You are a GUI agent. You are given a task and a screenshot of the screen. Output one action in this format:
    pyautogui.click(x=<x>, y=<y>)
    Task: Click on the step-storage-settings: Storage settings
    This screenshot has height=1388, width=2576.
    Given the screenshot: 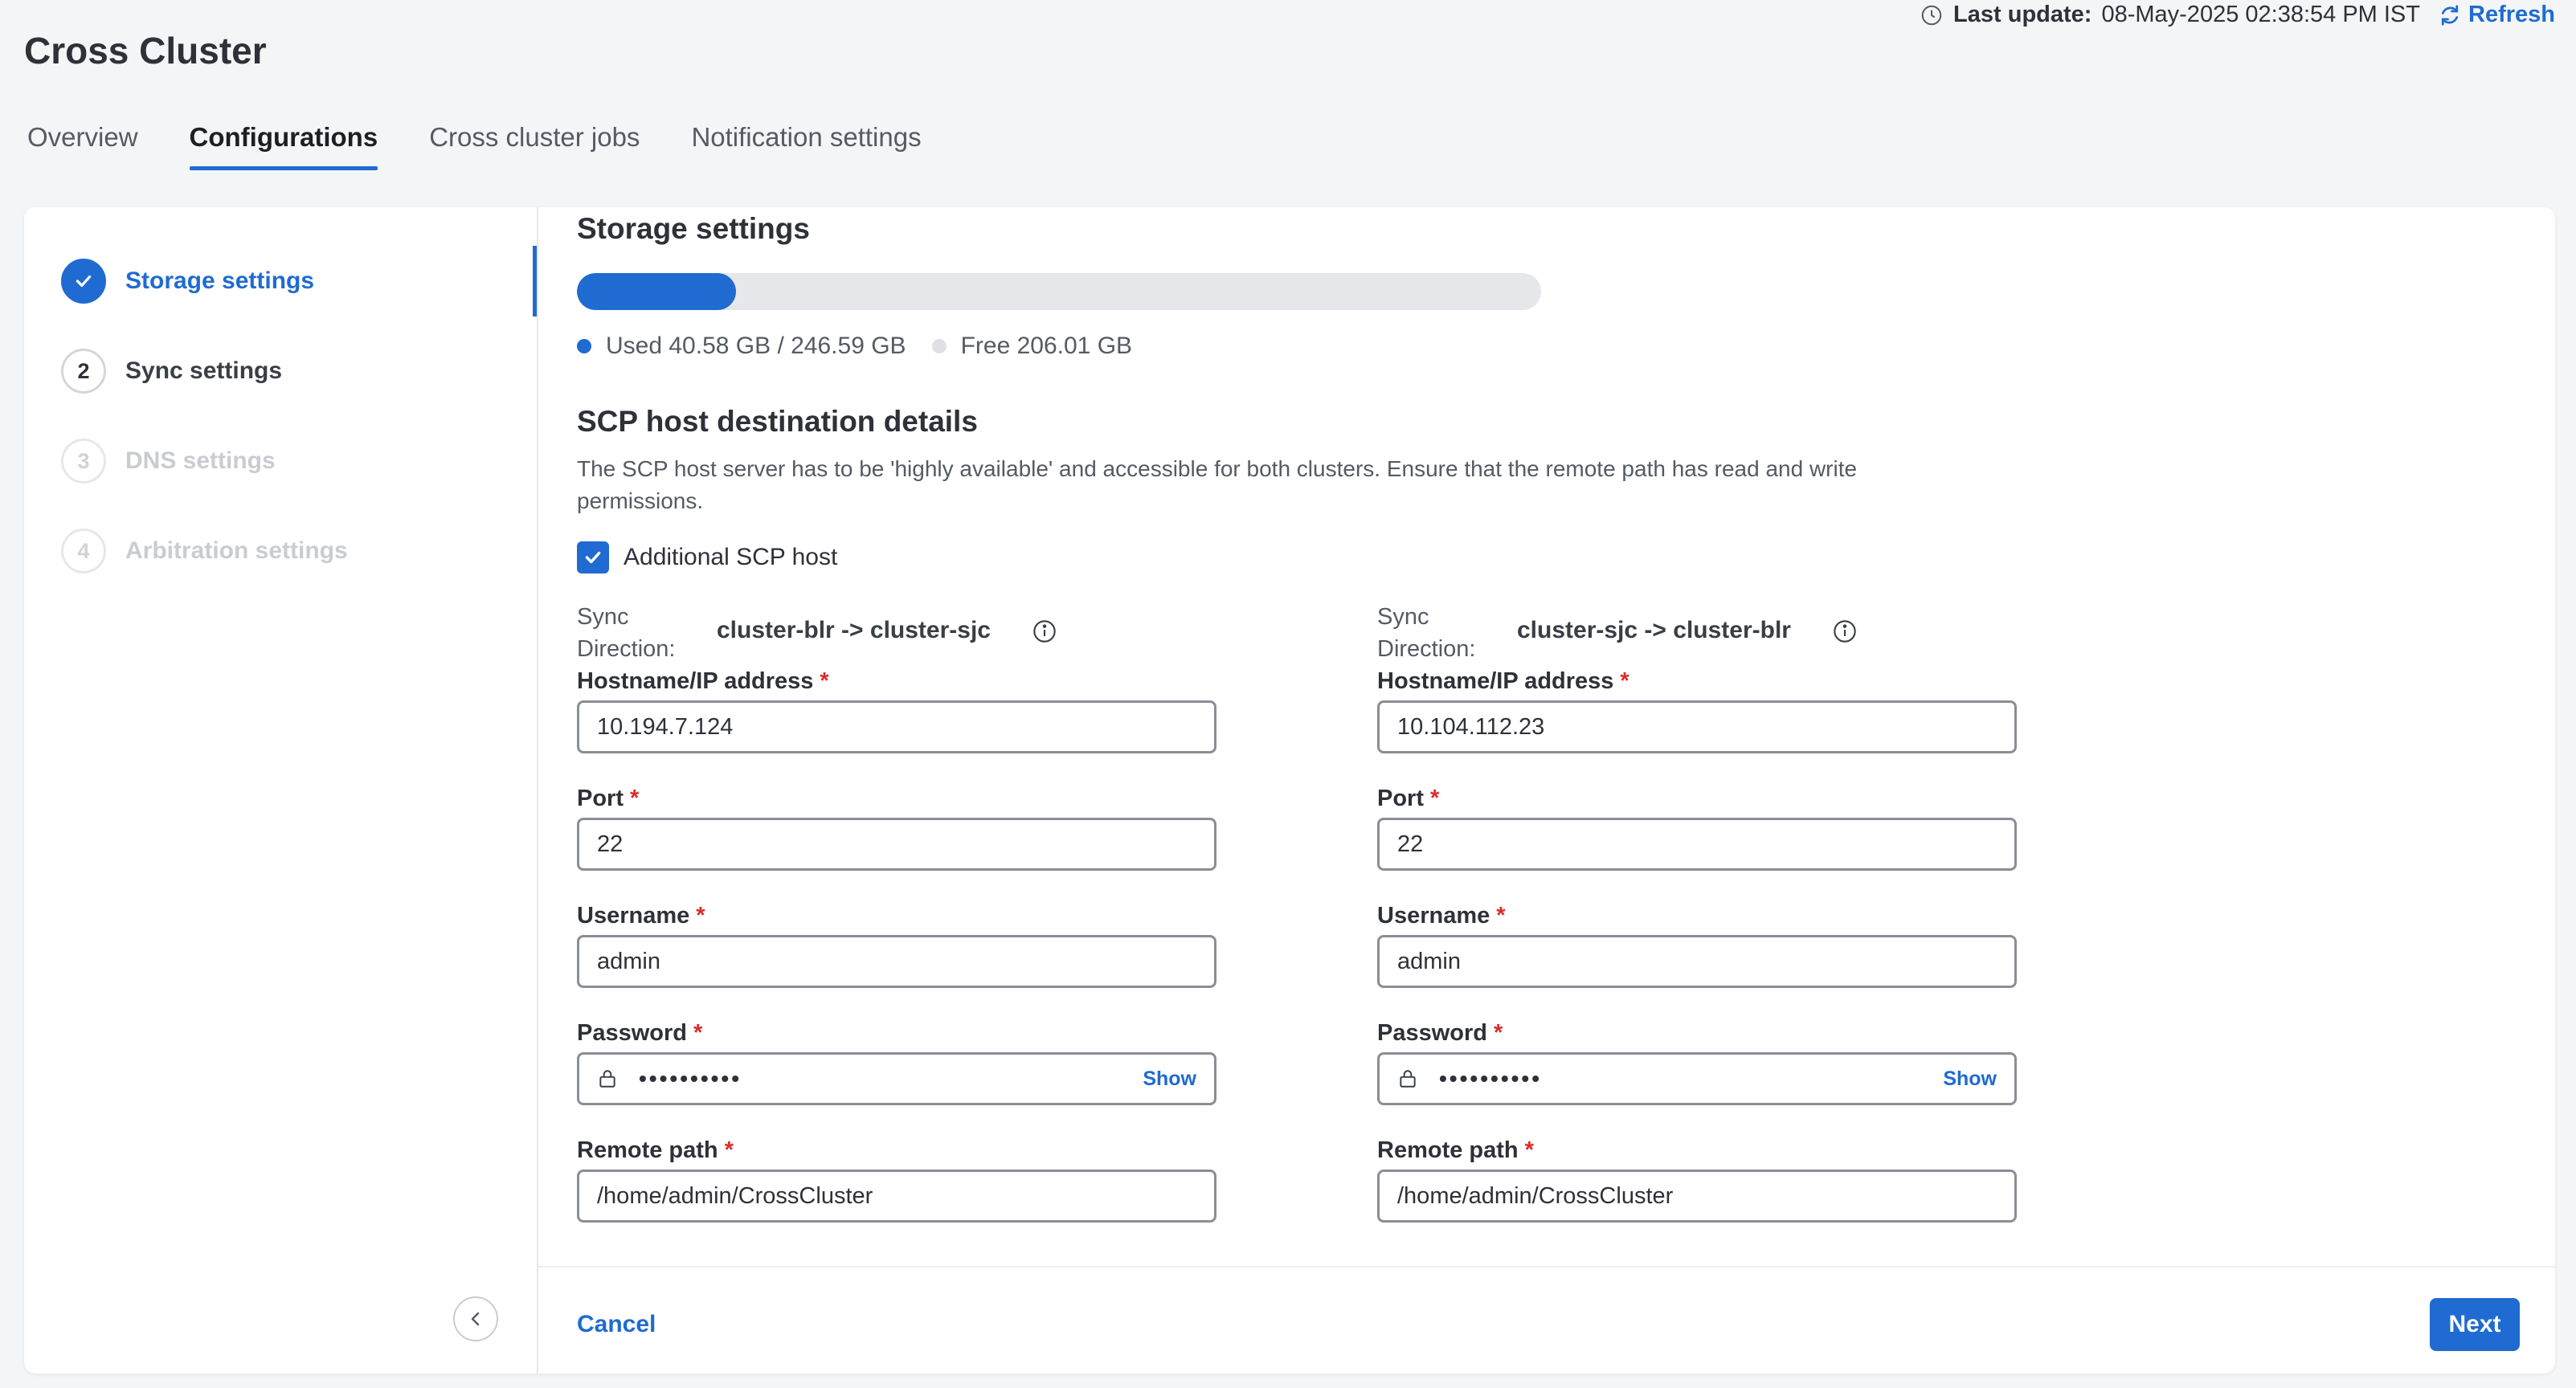 What is the action you would take?
    pyautogui.click(x=188, y=281)
    